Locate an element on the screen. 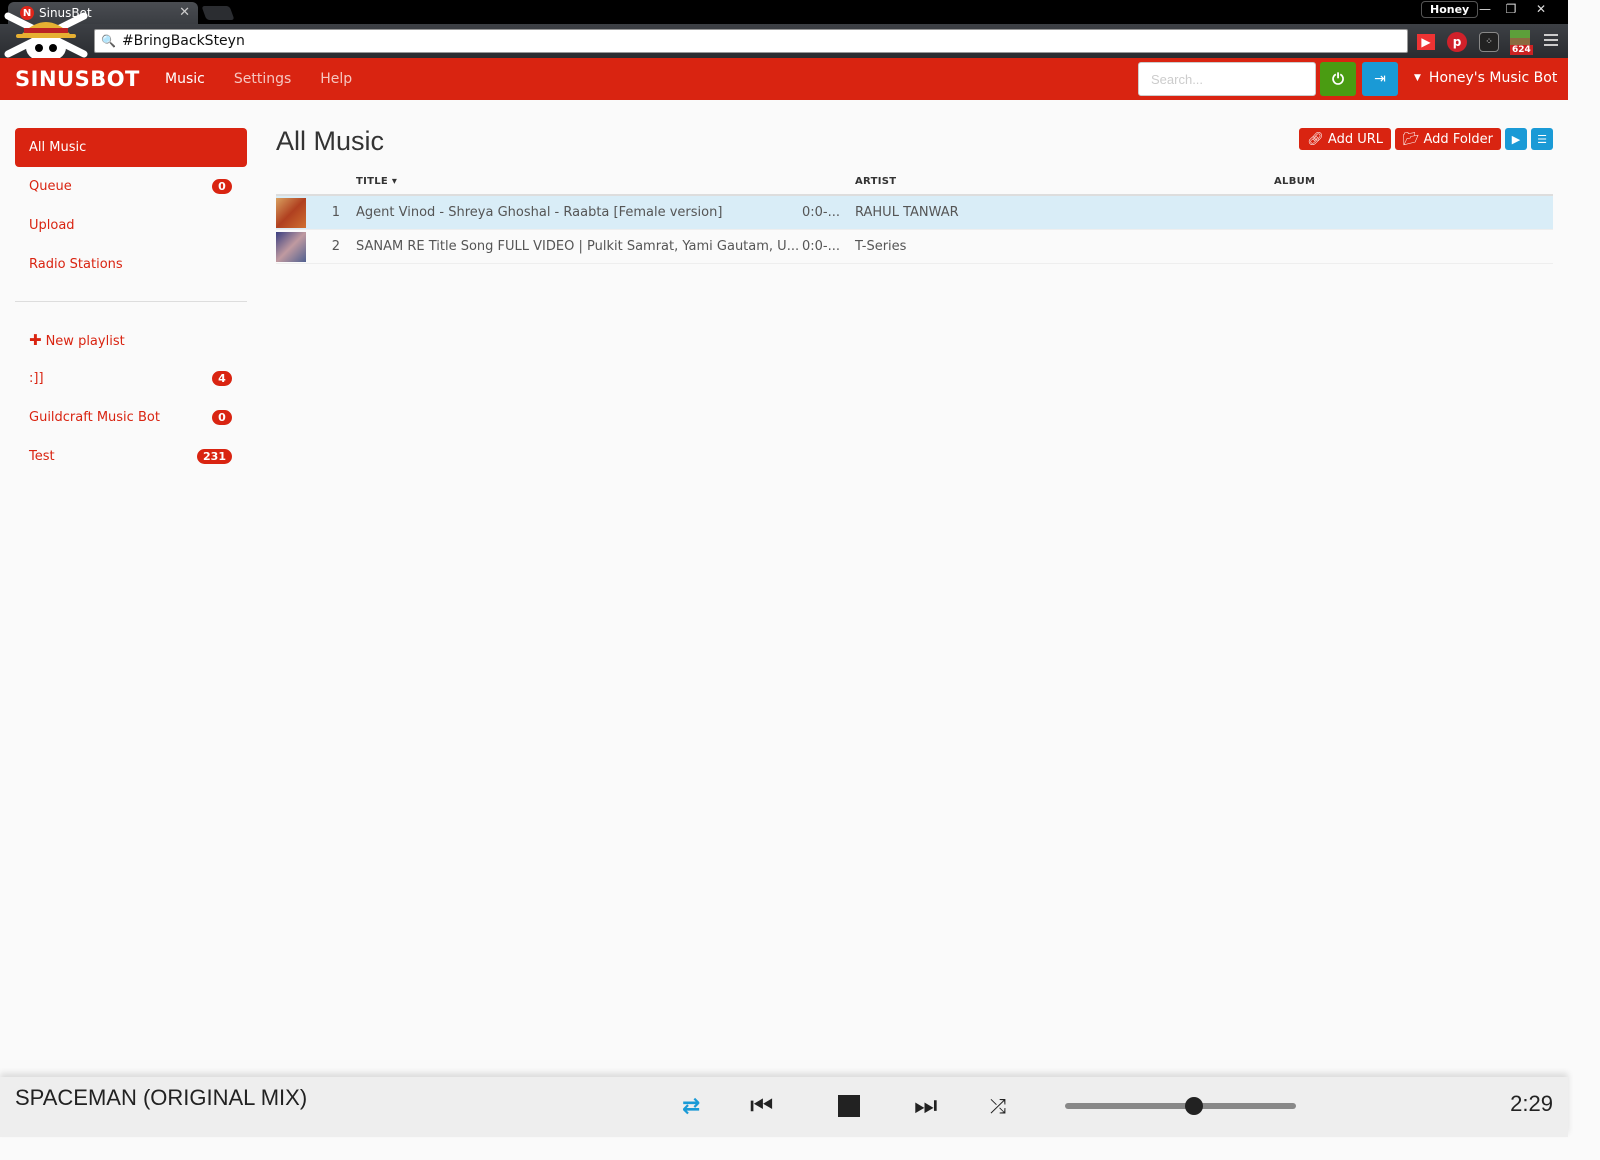 This screenshot has width=1600, height=1160. logout-button: ⇥ is located at coordinates (1380, 79).